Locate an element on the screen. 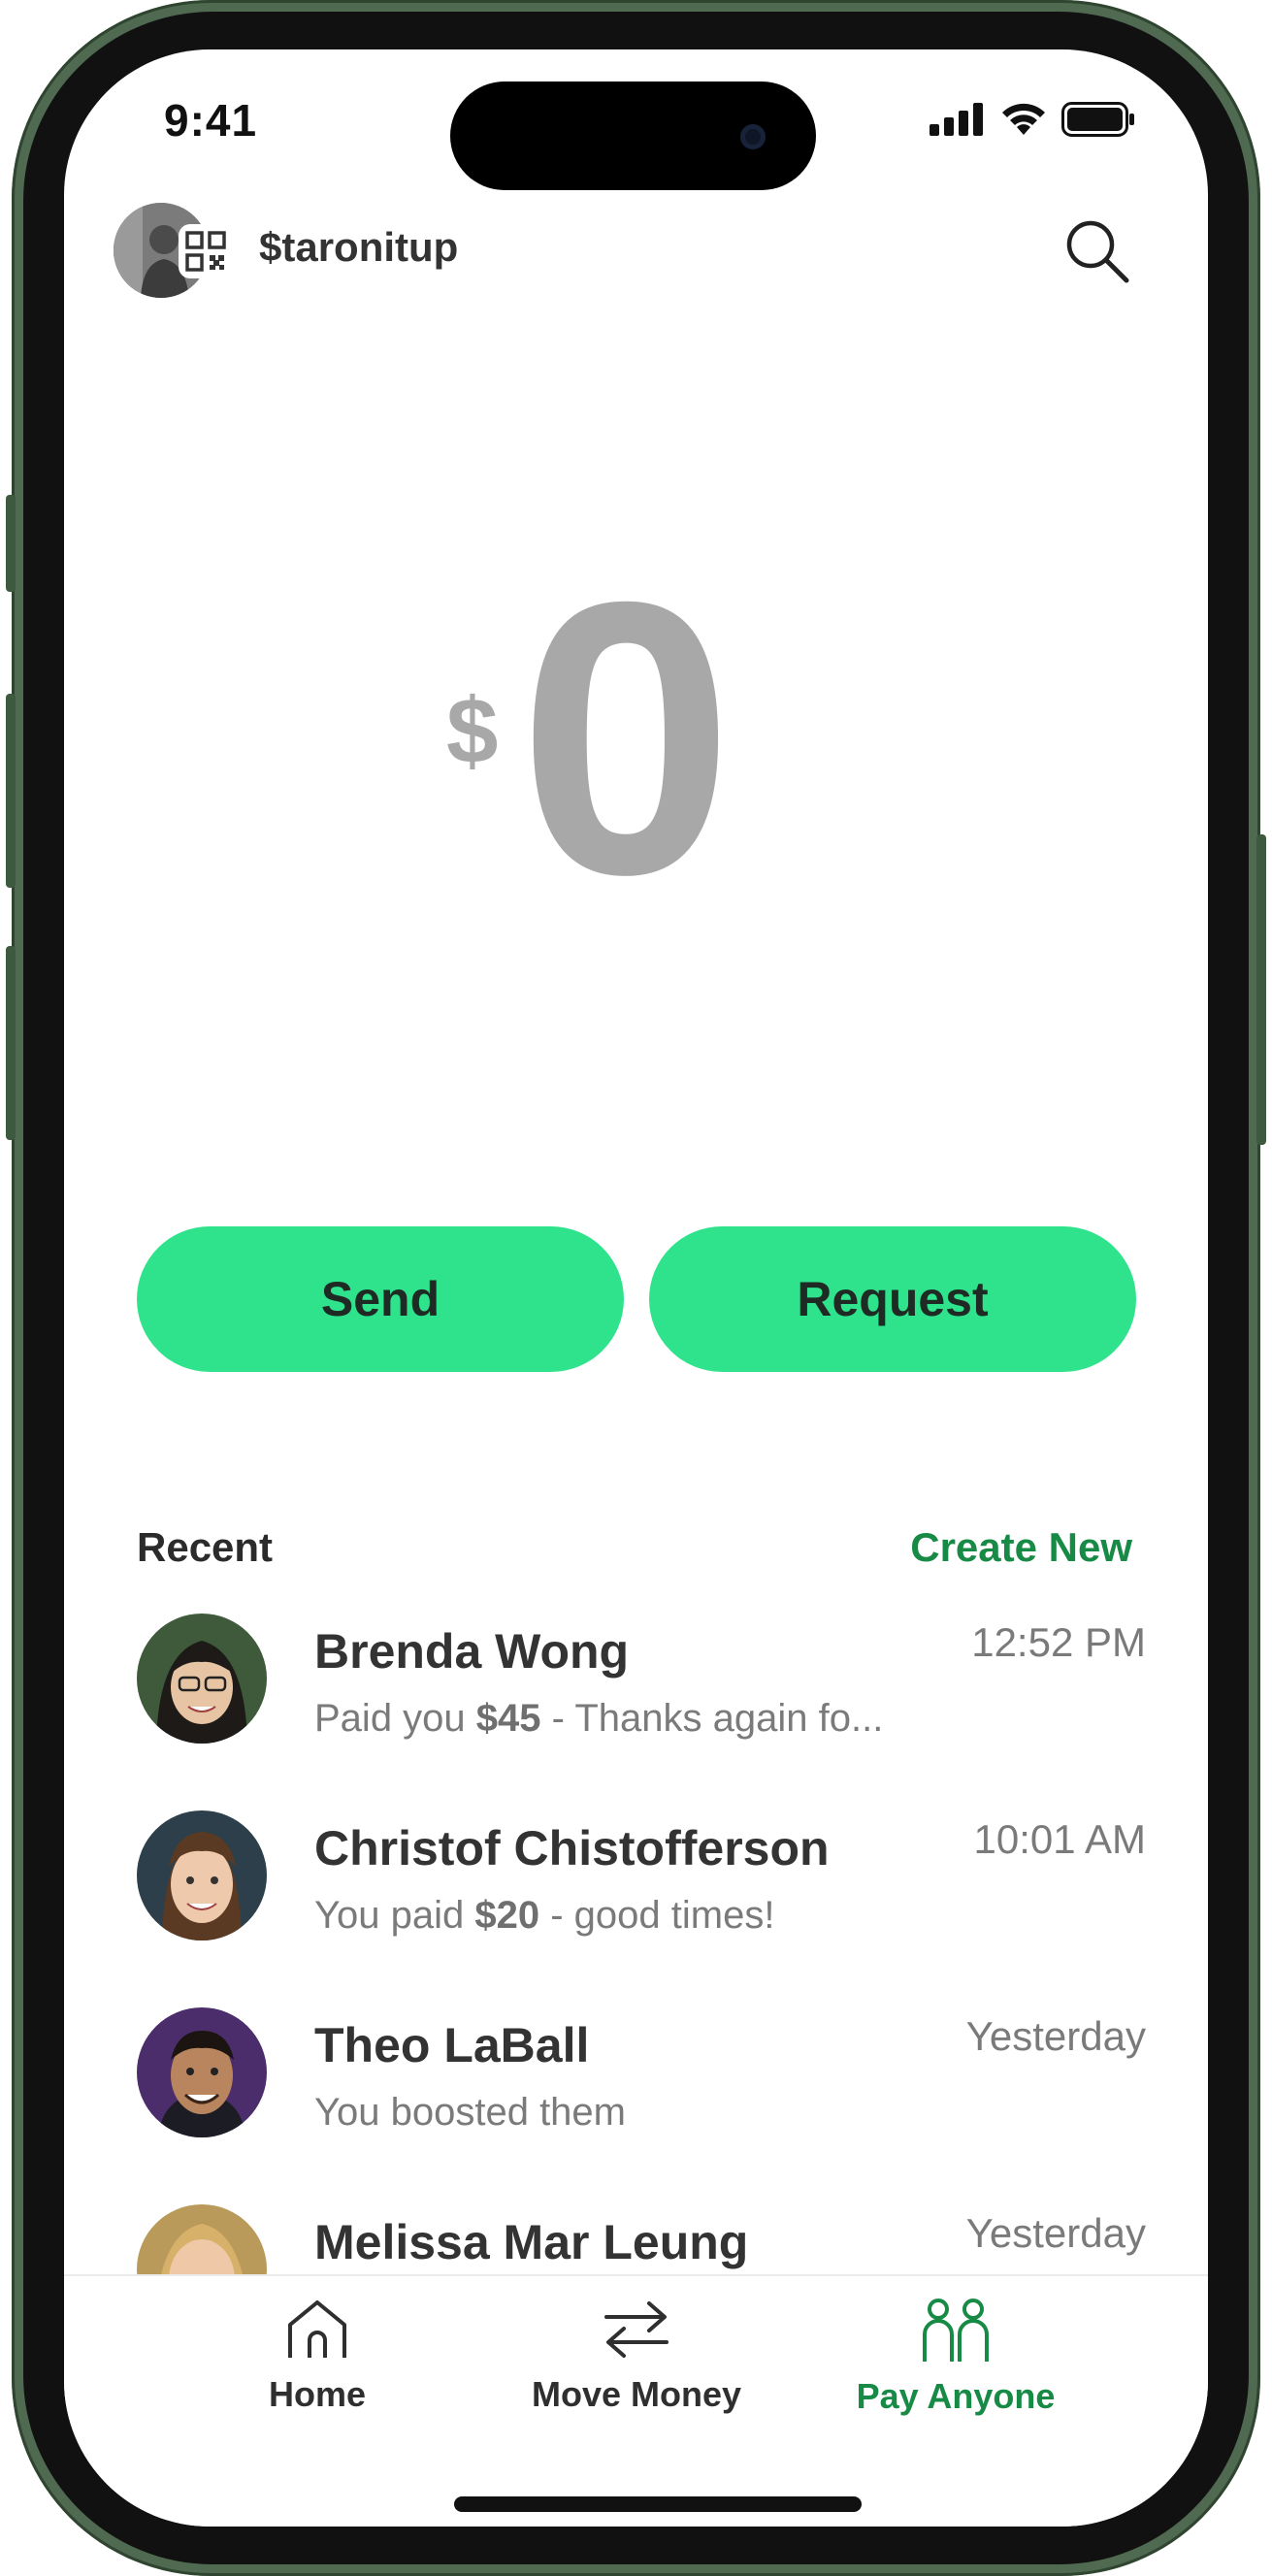  action-button is located at coordinates (11, 543).